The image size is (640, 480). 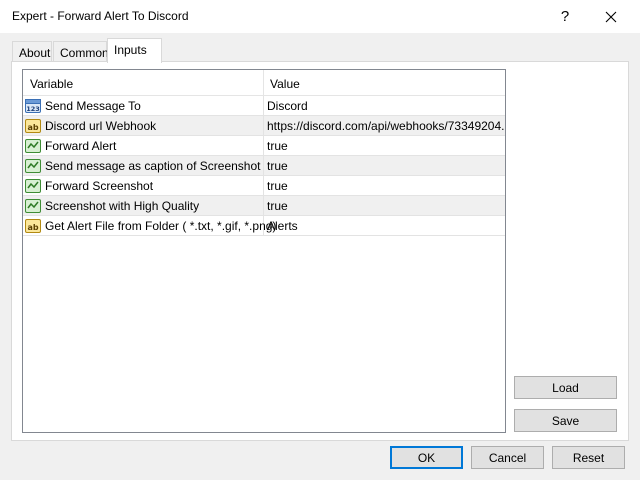 What do you see at coordinates (81, 51) in the screenshot?
I see `tab-common: Common` at bounding box center [81, 51].